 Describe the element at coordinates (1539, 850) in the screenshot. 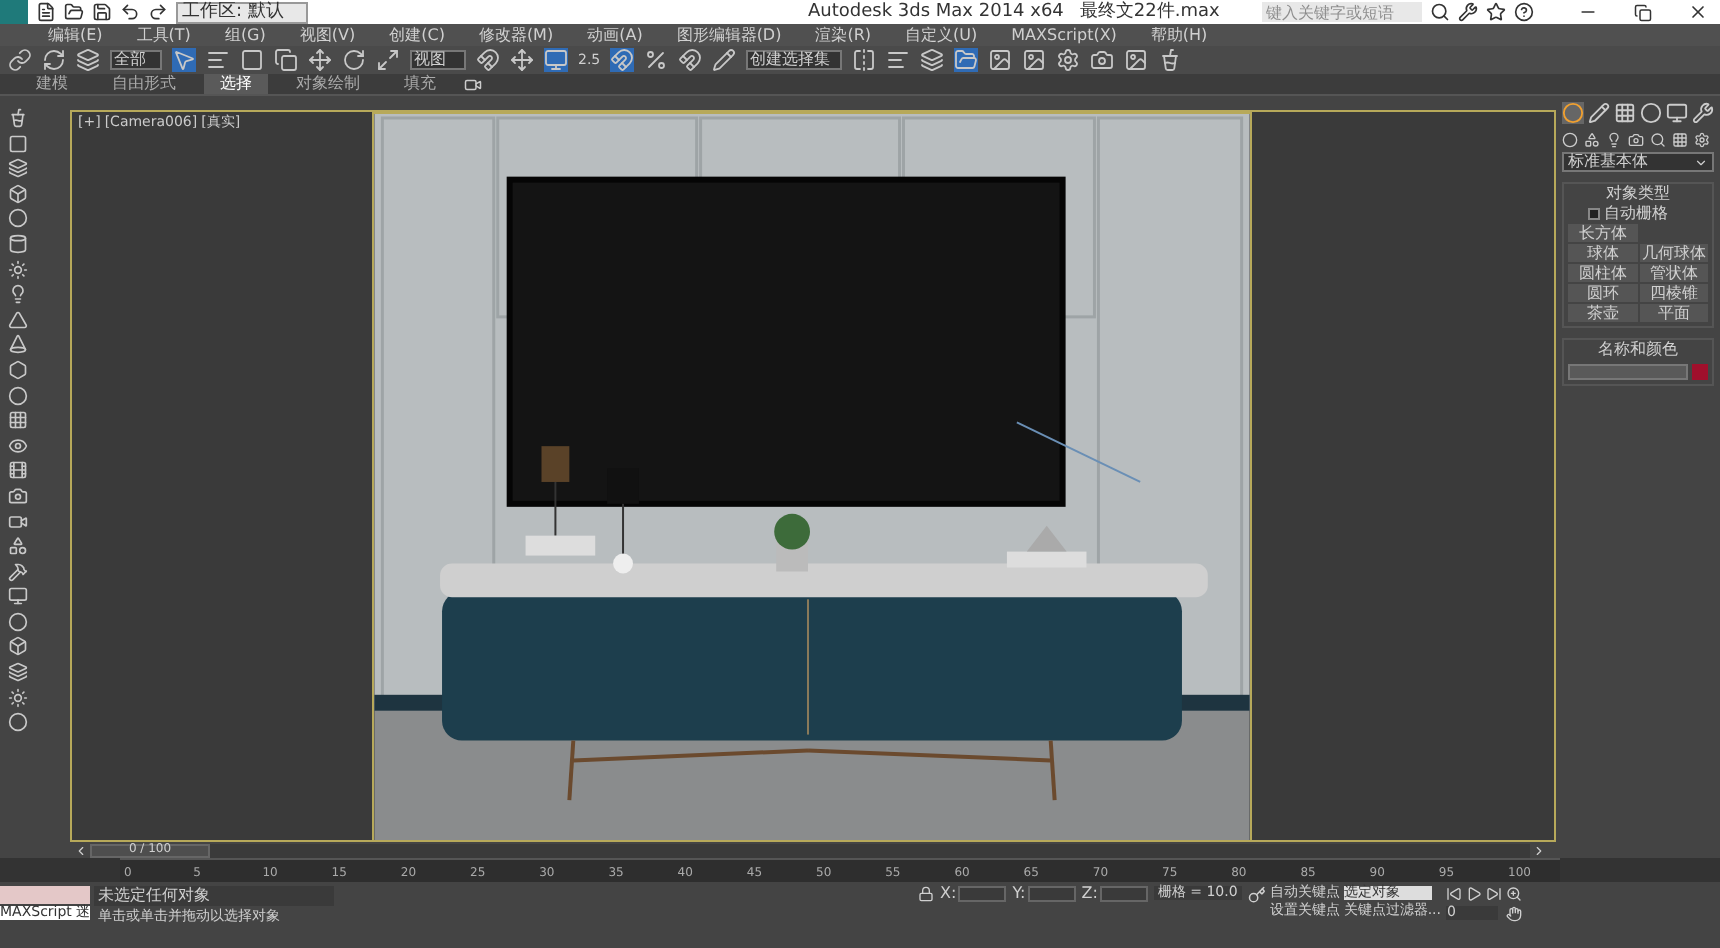

I see `next-icon` at that location.